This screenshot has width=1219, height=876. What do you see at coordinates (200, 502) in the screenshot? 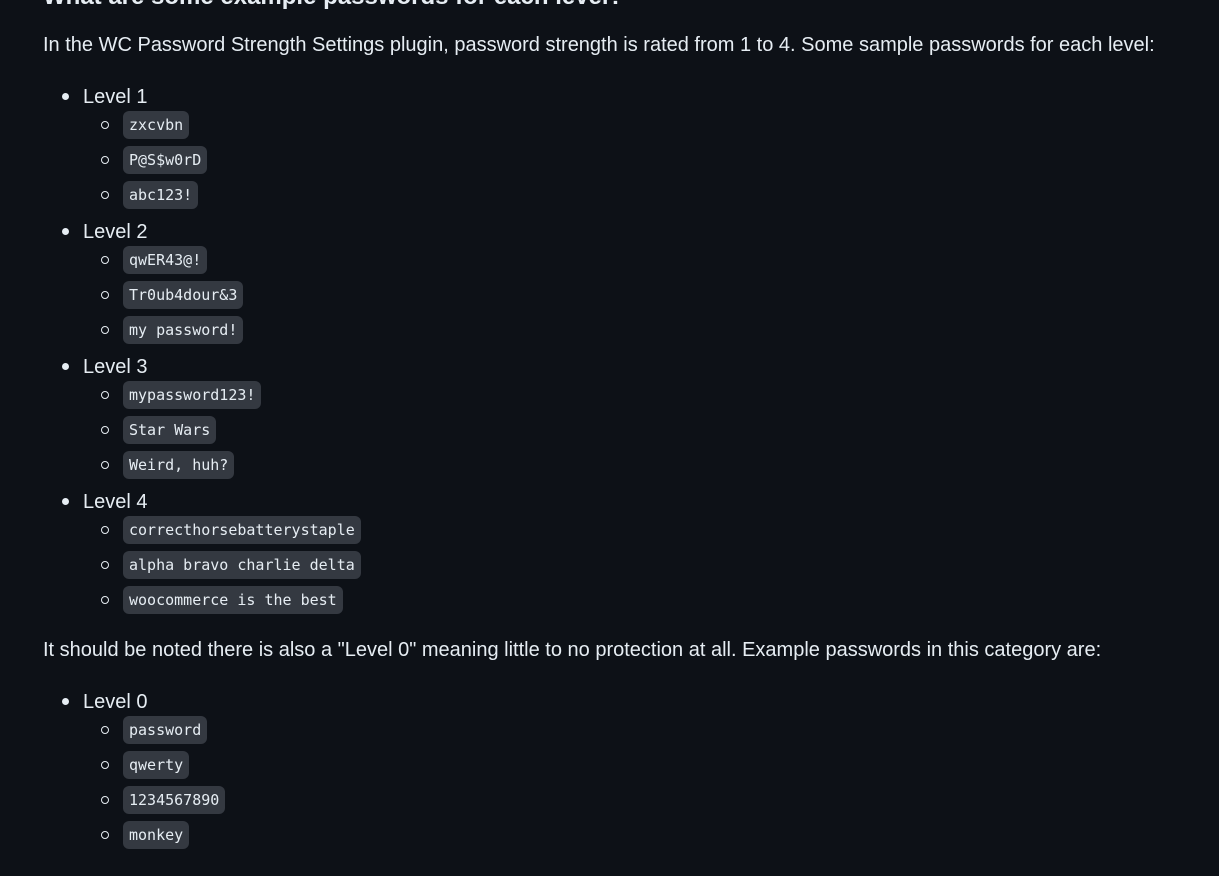
I see `level-heading: Level 4` at bounding box center [200, 502].